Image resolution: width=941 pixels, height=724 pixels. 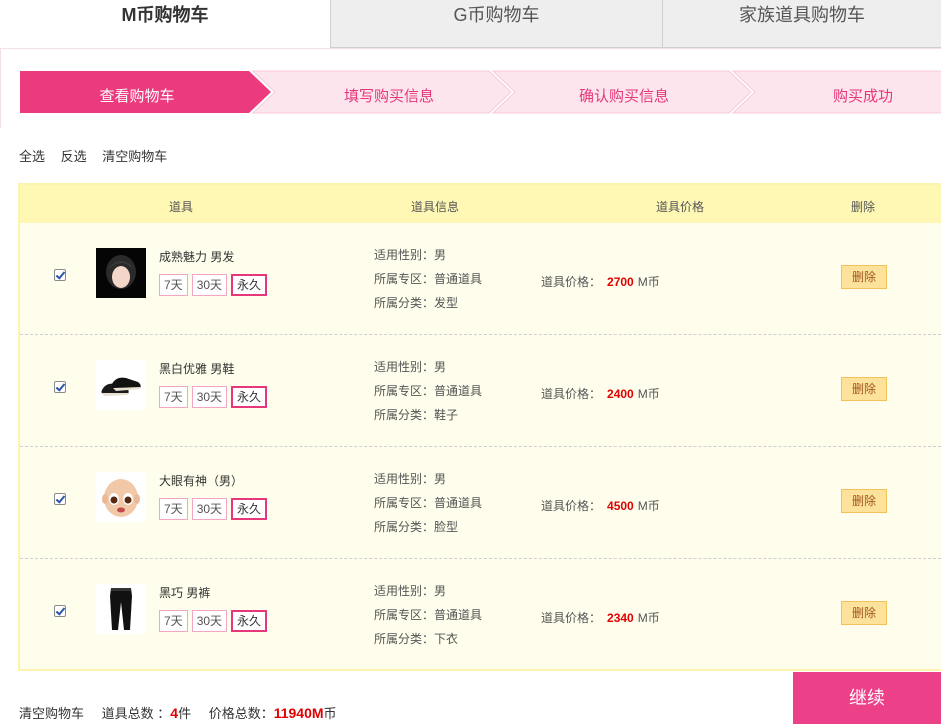 What do you see at coordinates (388, 96) in the screenshot?
I see `step-fill-info: 填写购买信息` at bounding box center [388, 96].